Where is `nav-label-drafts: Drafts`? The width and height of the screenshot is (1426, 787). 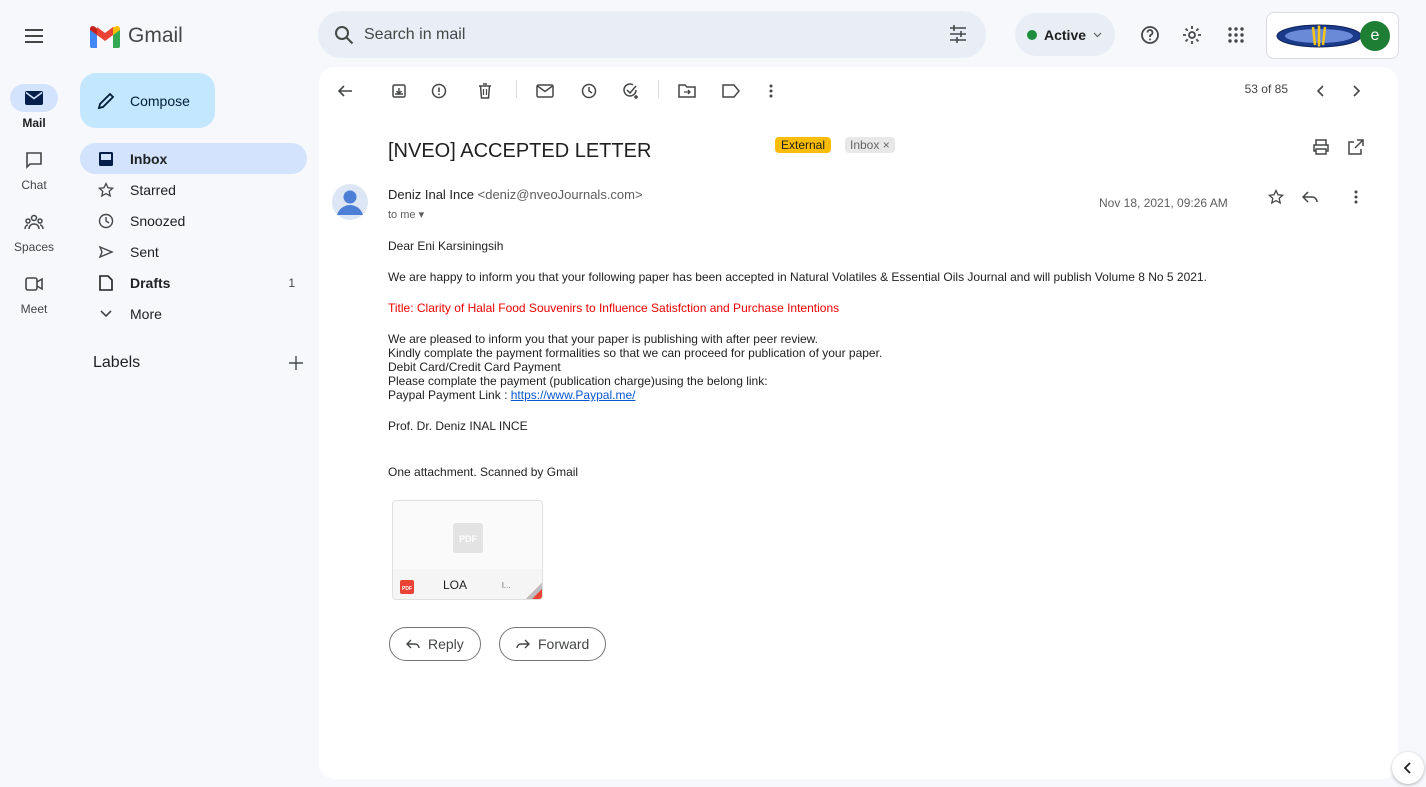 nav-label-drafts: Drafts is located at coordinates (150, 282).